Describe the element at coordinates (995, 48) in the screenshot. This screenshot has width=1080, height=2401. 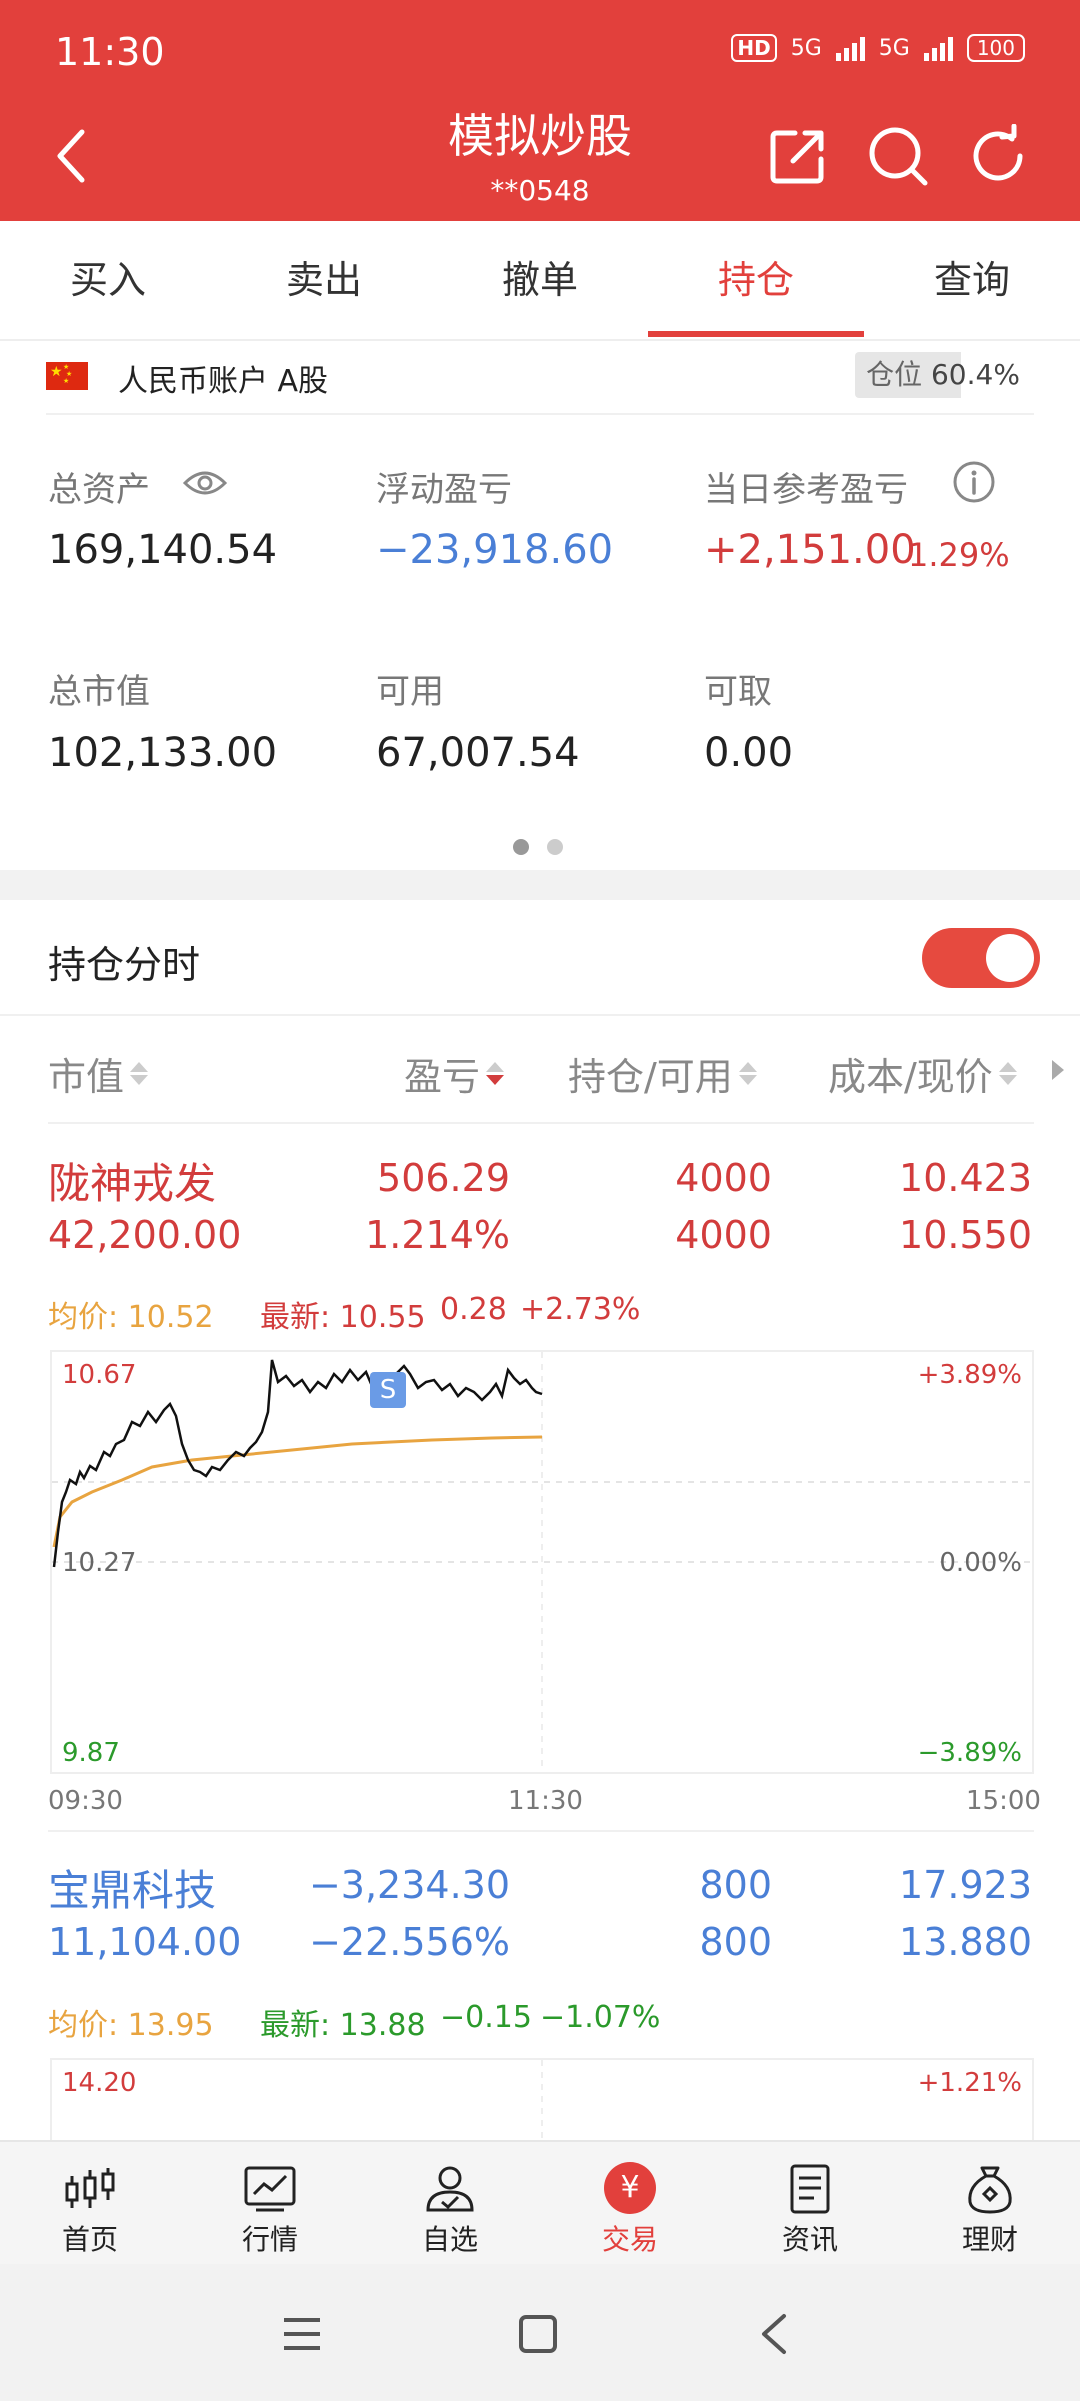
I see `battery-icon: 100` at that location.